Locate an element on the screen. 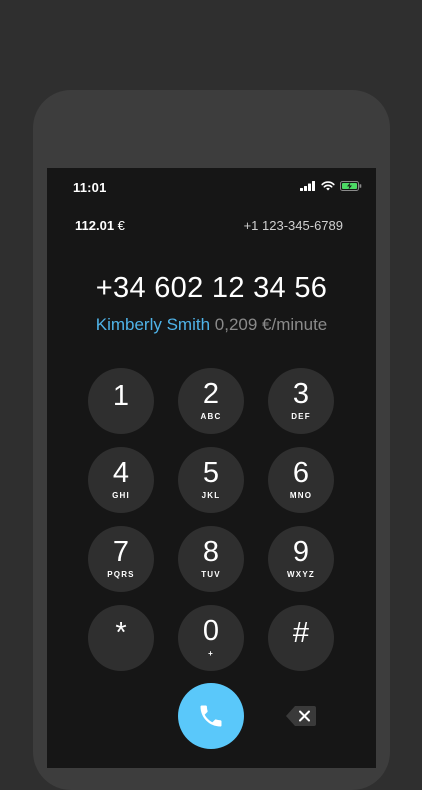 The width and height of the screenshot is (422, 790). key-star: * is located at coordinates (121, 638).